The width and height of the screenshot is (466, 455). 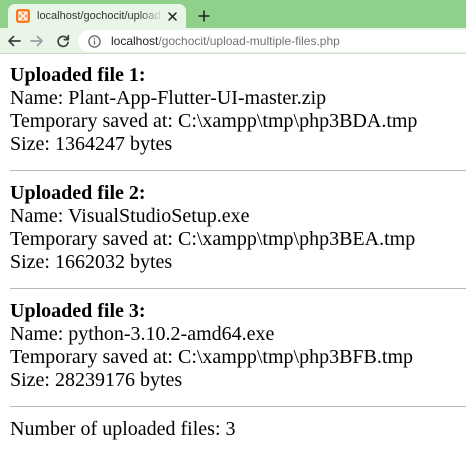 I want to click on reload-icon, so click(x=63, y=41).